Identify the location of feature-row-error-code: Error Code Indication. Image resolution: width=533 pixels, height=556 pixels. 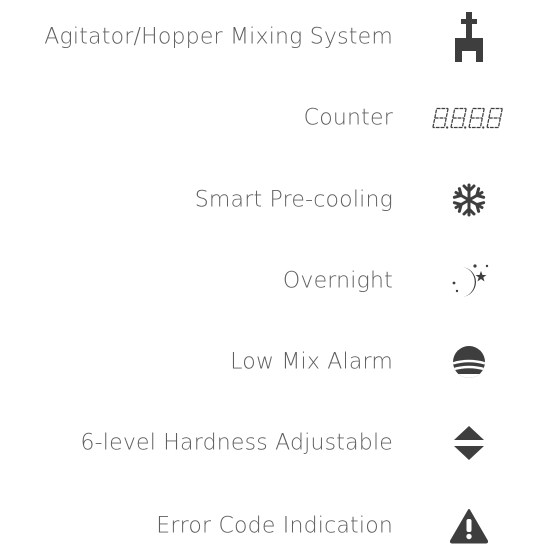
(266, 526).